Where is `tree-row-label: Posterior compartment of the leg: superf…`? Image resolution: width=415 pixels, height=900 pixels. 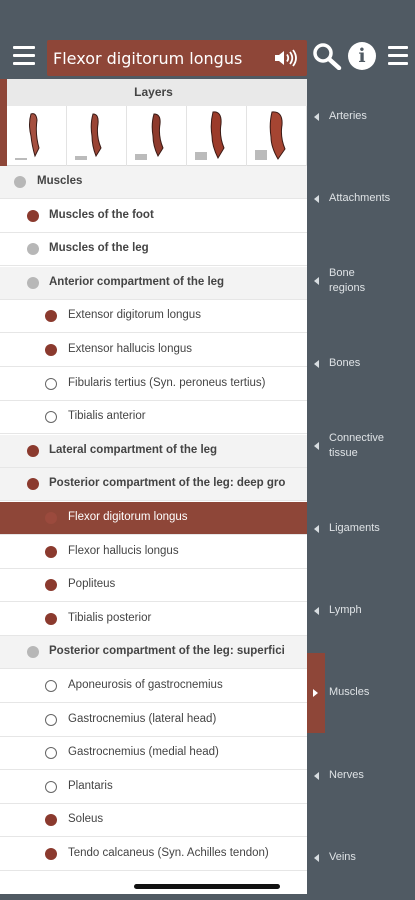
tree-row-label: Posterior compartment of the leg: superf… is located at coordinates (167, 651).